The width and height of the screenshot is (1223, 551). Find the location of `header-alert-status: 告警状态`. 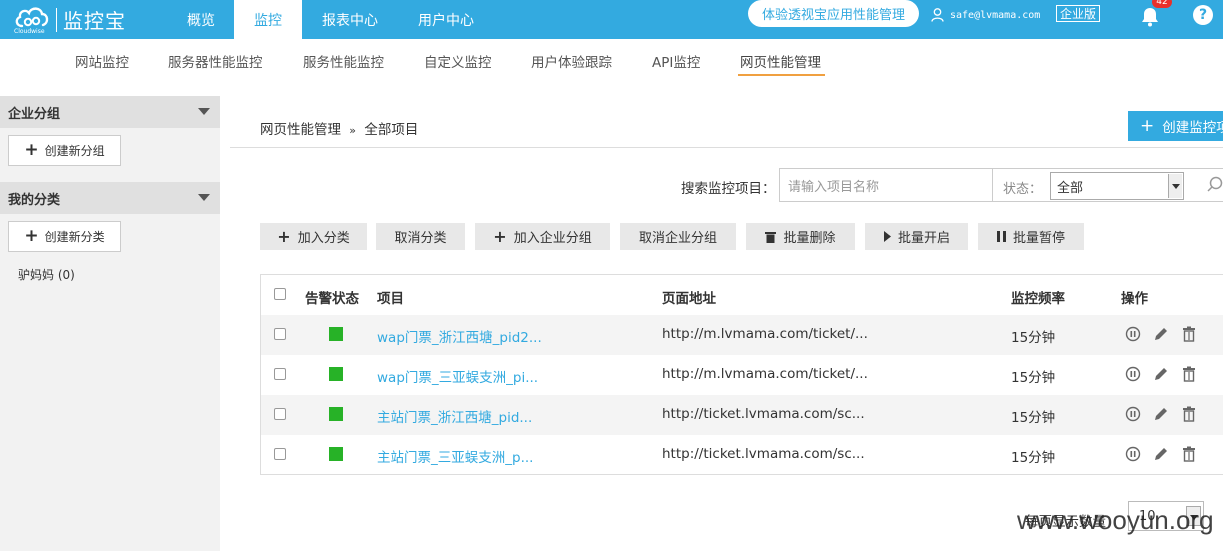

header-alert-status: 告警状态 is located at coordinates (332, 299).